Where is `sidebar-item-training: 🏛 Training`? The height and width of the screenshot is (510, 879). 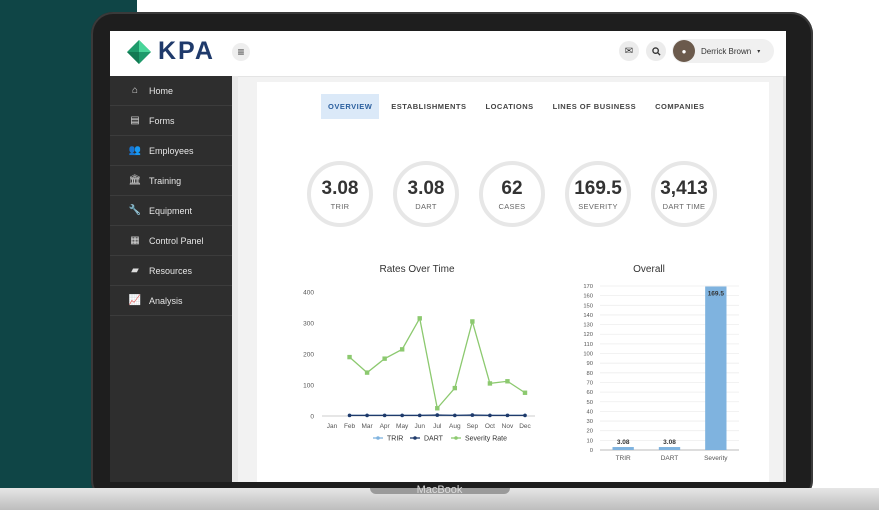
sidebar-item-training: 🏛 Training is located at coordinates (171, 181).